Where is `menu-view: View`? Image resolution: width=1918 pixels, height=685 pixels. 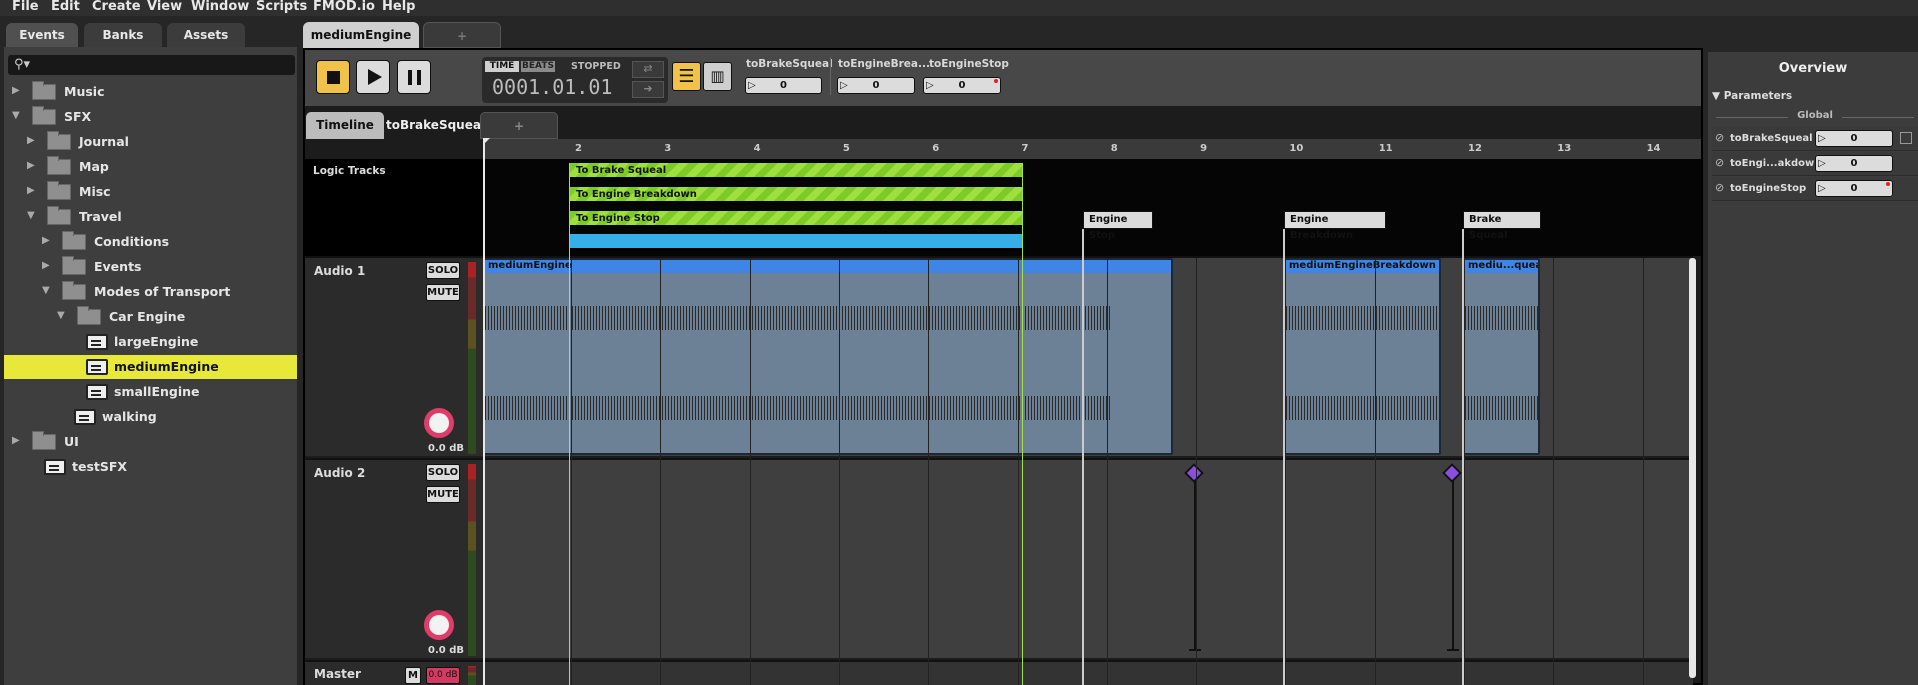
menu-view: View is located at coordinates (164, 7).